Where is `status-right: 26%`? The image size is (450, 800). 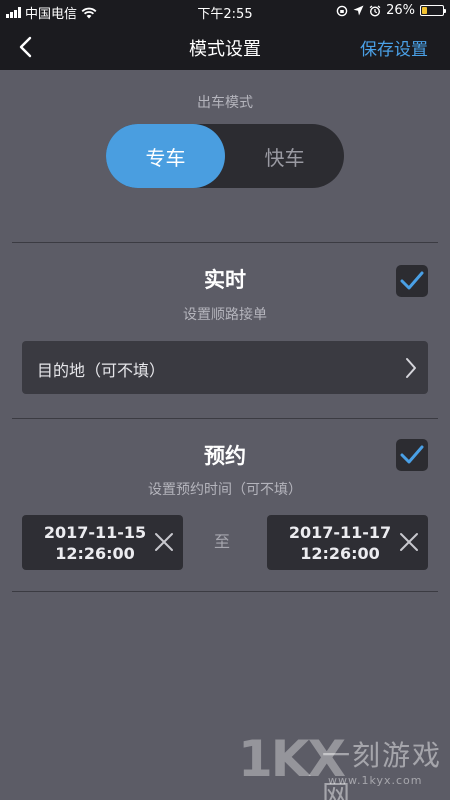
status-right: 26% is located at coordinates (391, 10).